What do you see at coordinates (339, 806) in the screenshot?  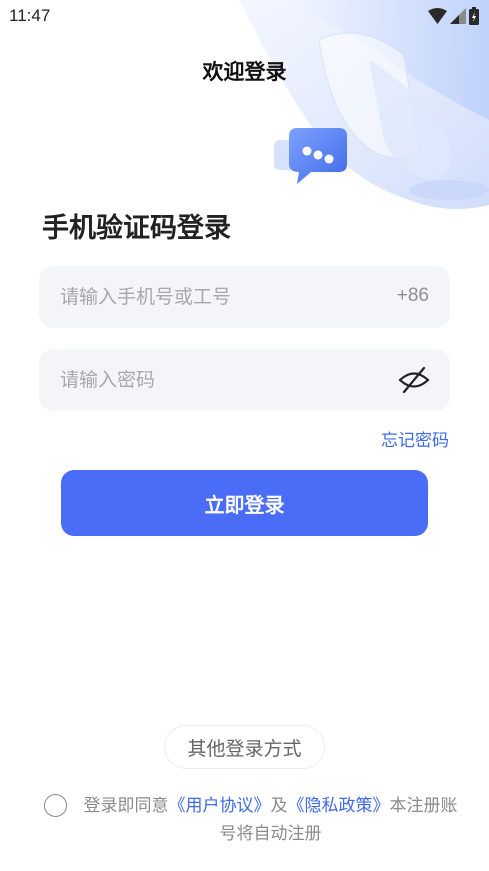 I see `privacy-policy-link: 《隐私政策》` at bounding box center [339, 806].